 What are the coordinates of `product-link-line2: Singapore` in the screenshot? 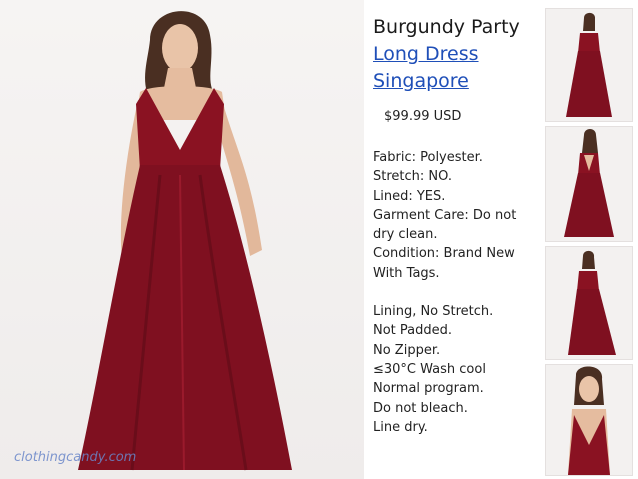 It's located at (421, 81).